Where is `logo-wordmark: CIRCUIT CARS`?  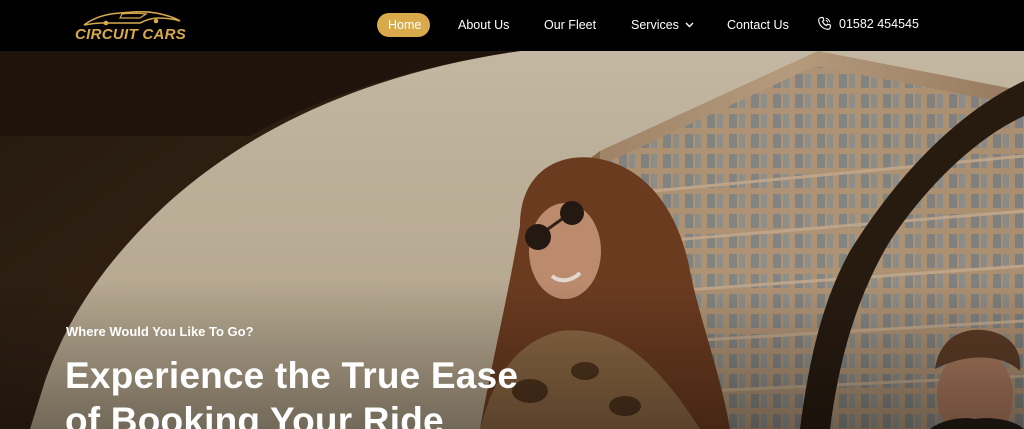 logo-wordmark: CIRCUIT CARS is located at coordinates (130, 34).